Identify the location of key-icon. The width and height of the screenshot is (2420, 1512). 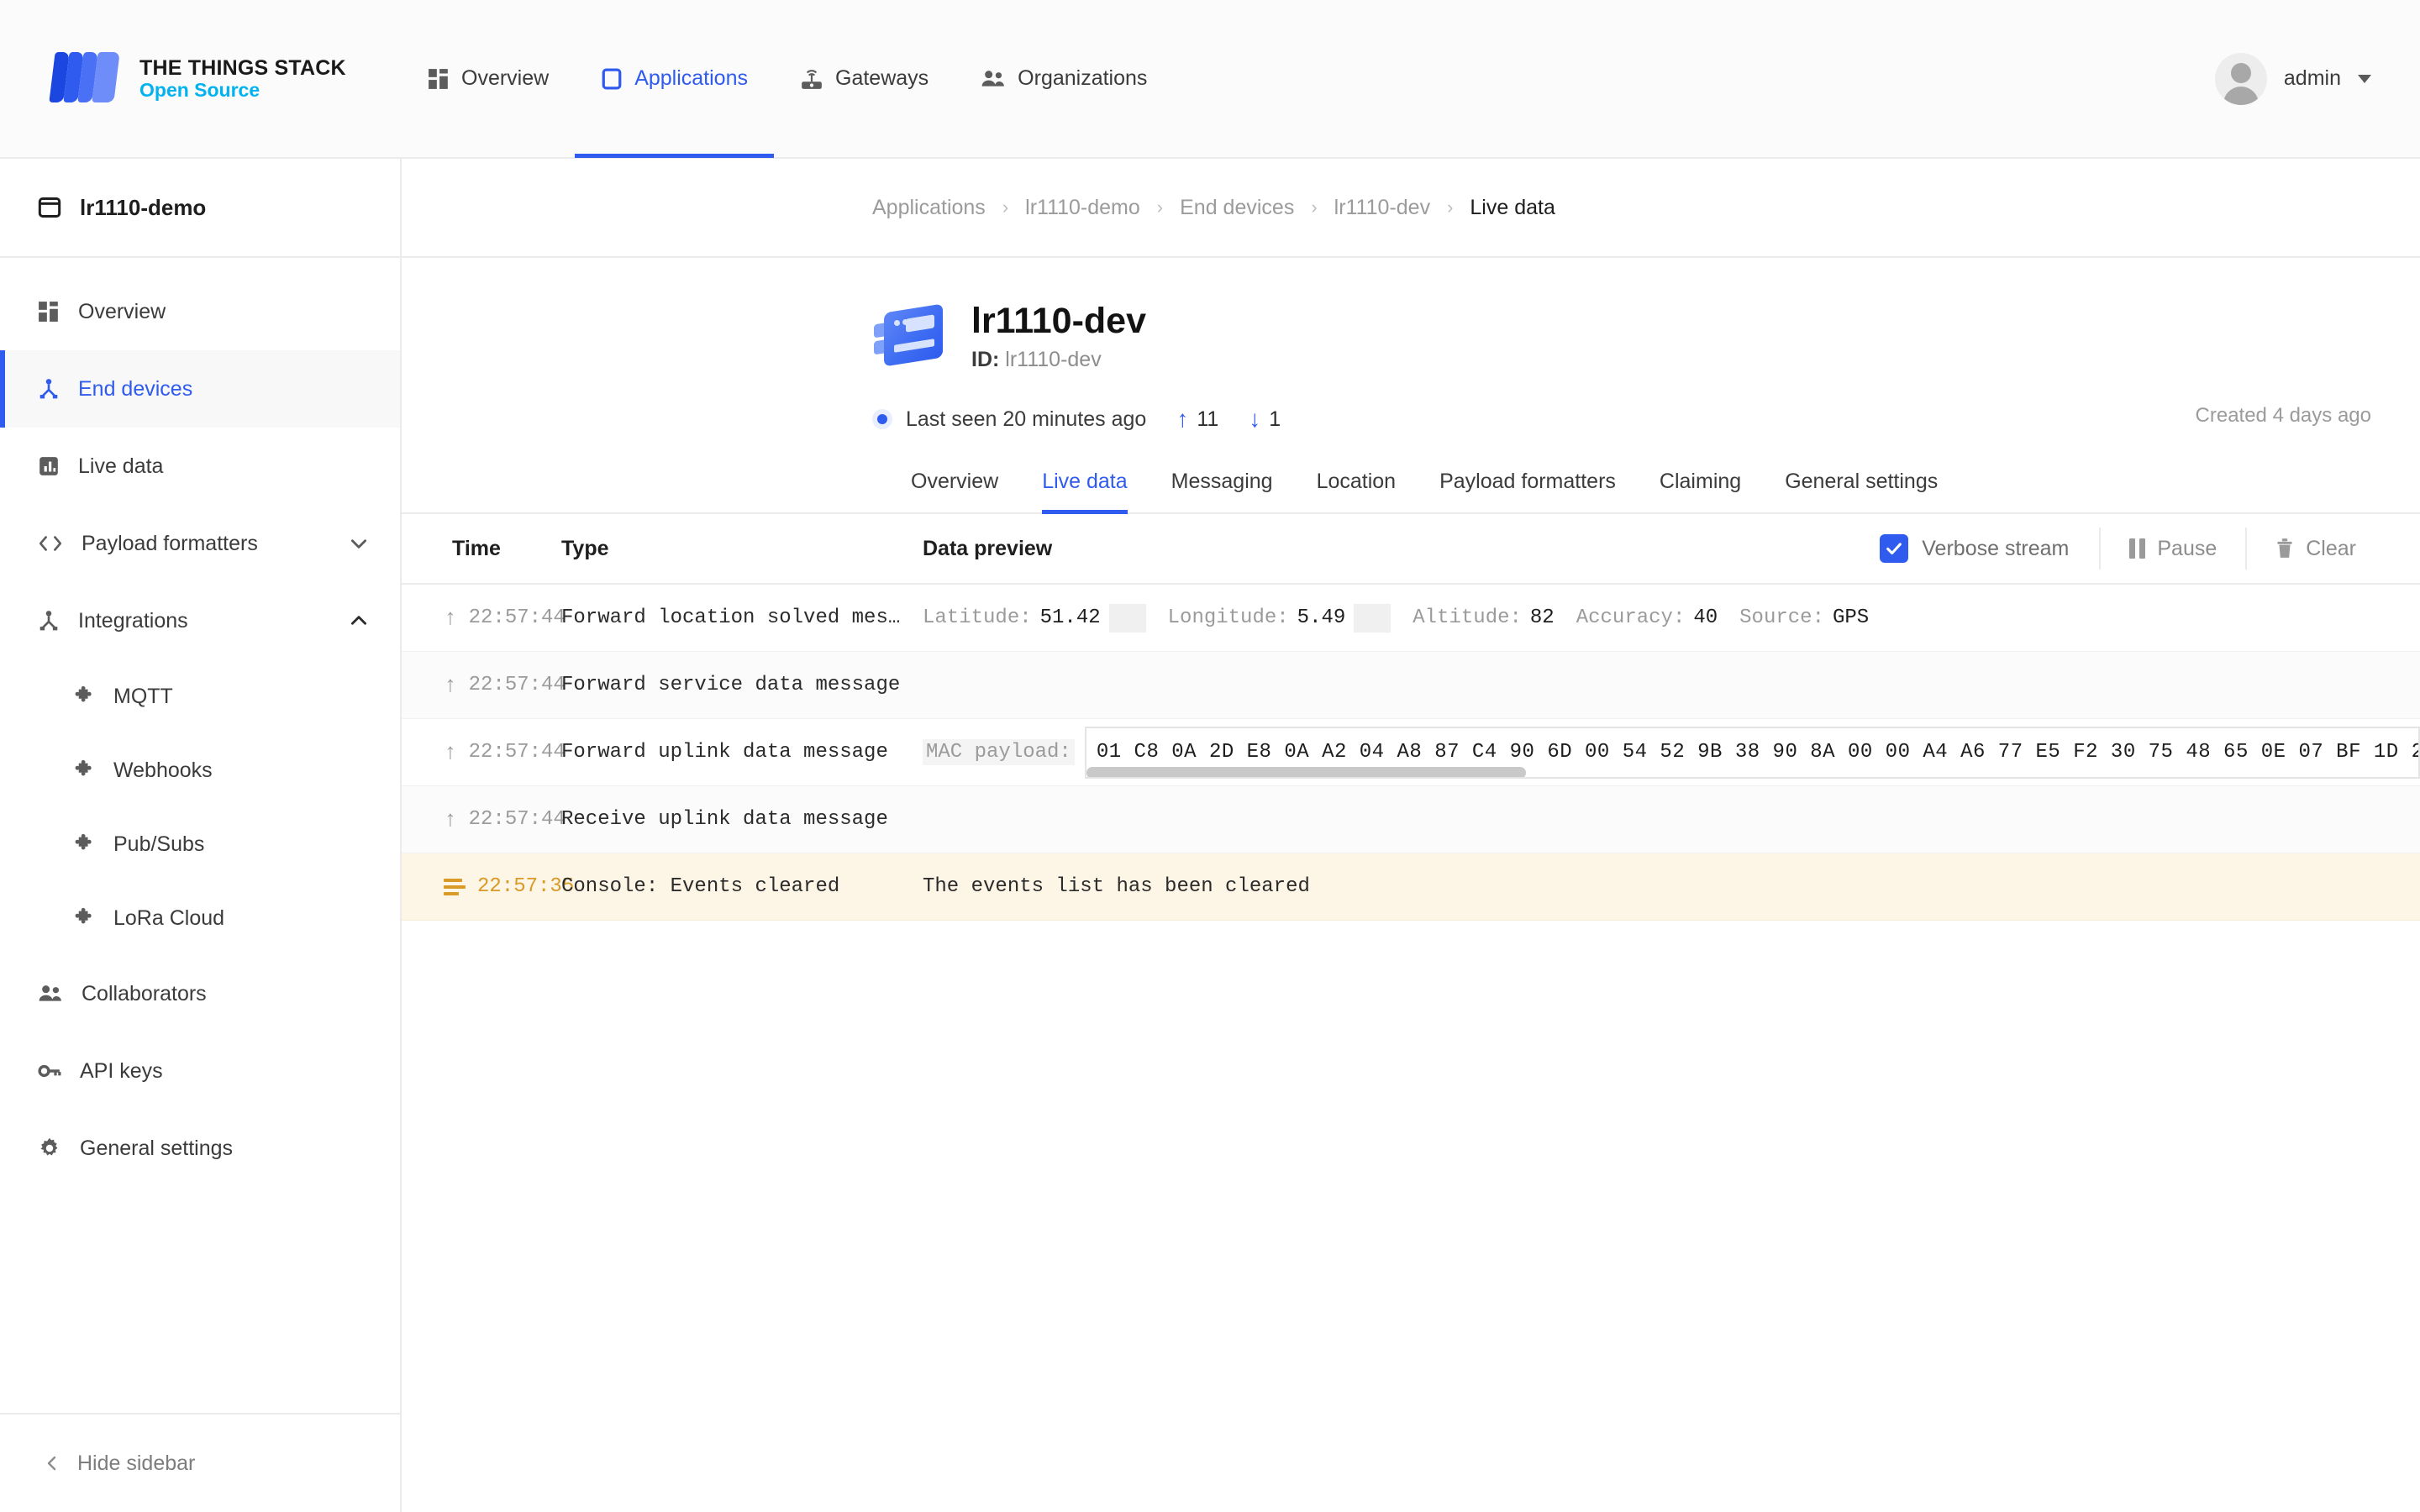
(50, 1071).